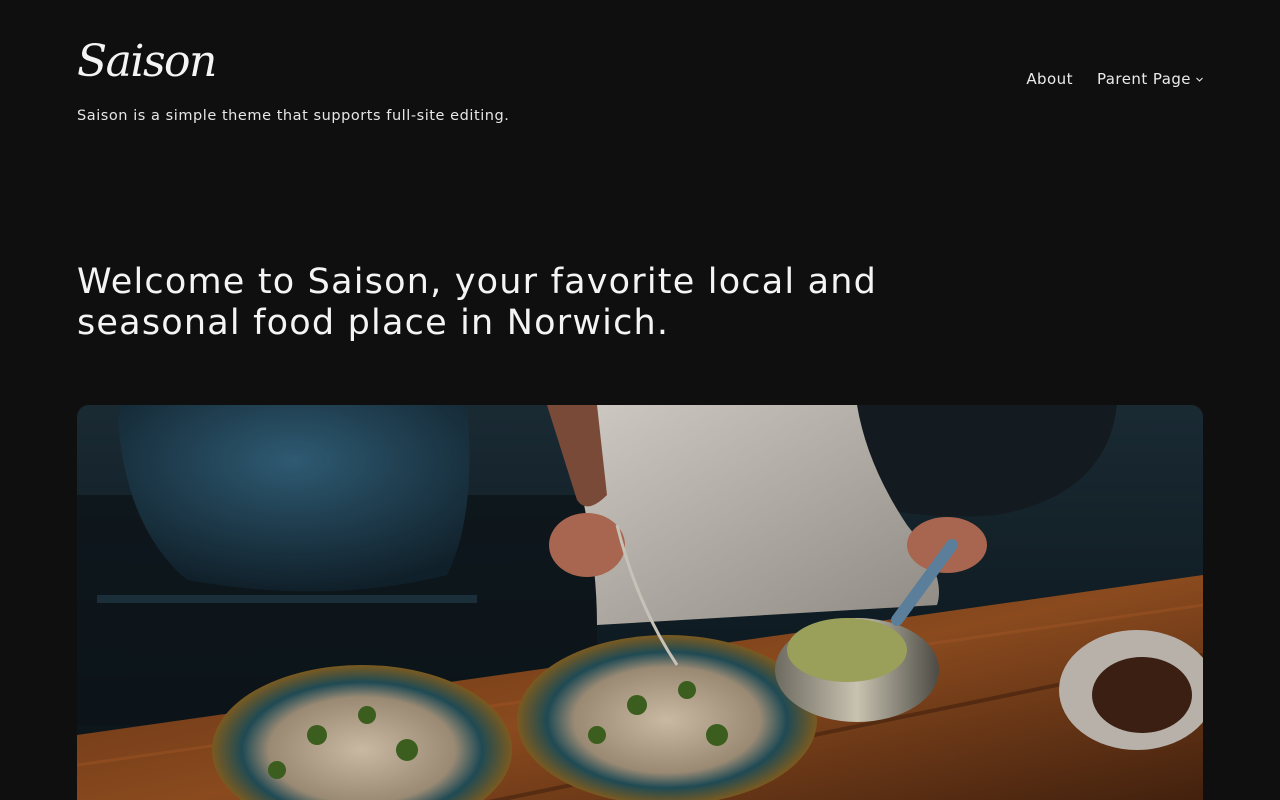 This screenshot has height=800, width=1280. What do you see at coordinates (1199, 79) in the screenshot?
I see `chevron-down-icon` at bounding box center [1199, 79].